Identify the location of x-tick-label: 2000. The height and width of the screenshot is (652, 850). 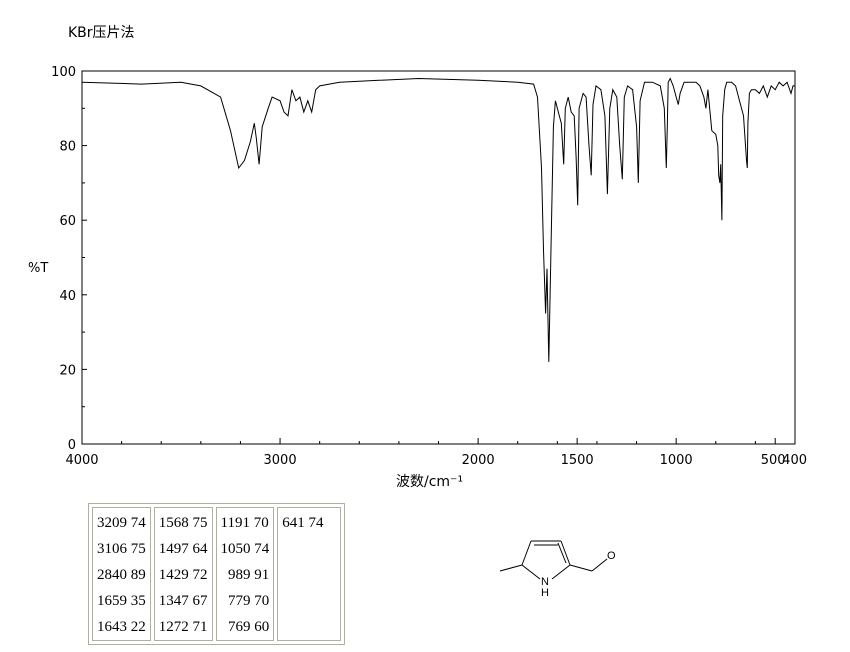
(478, 460).